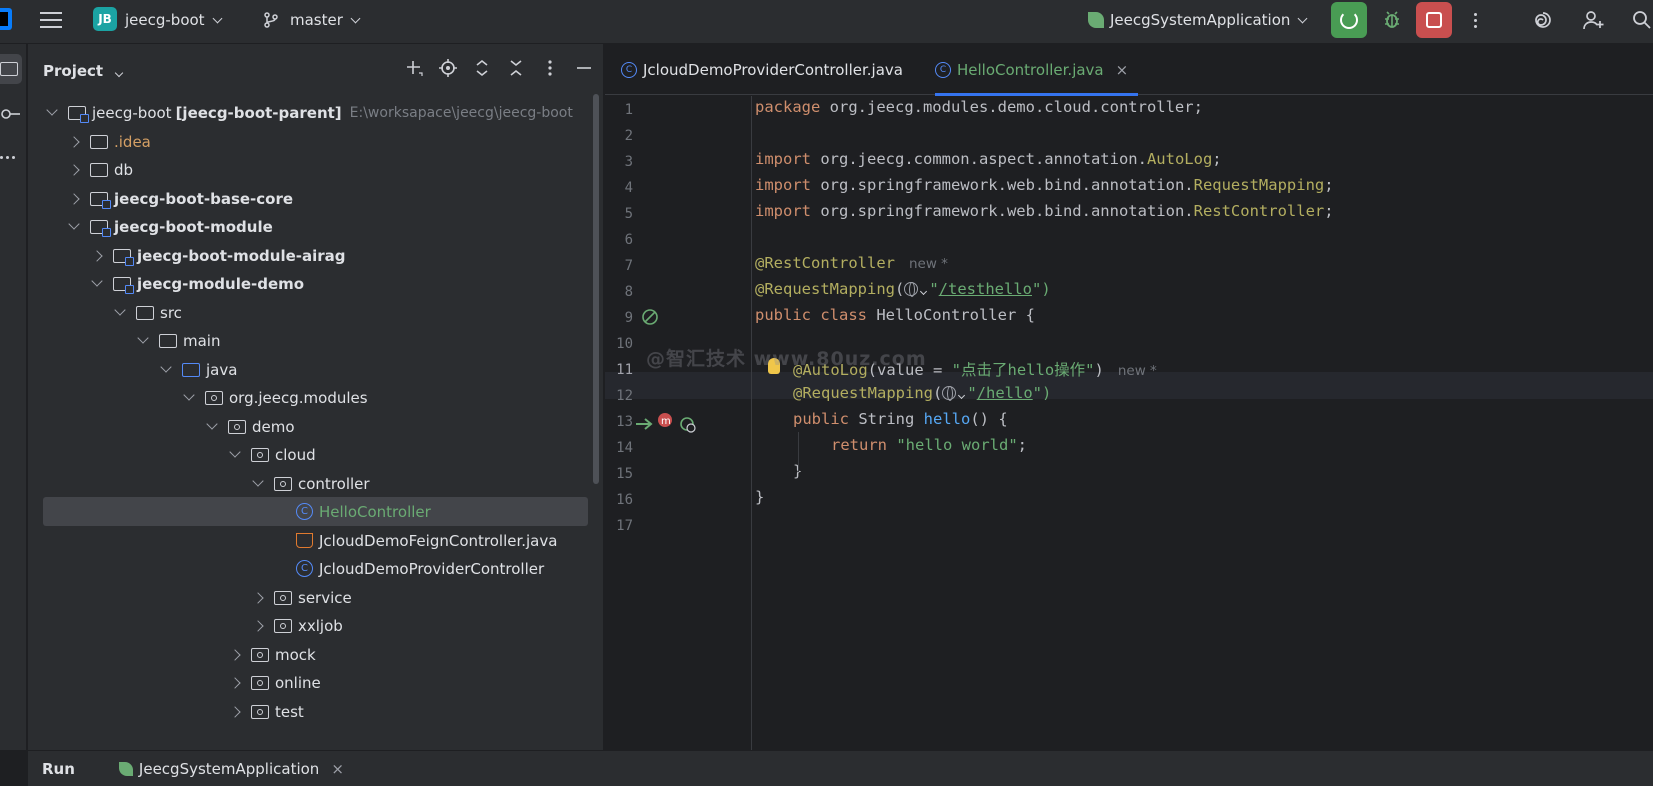  What do you see at coordinates (7, 157) in the screenshot?
I see `more-tools-icon` at bounding box center [7, 157].